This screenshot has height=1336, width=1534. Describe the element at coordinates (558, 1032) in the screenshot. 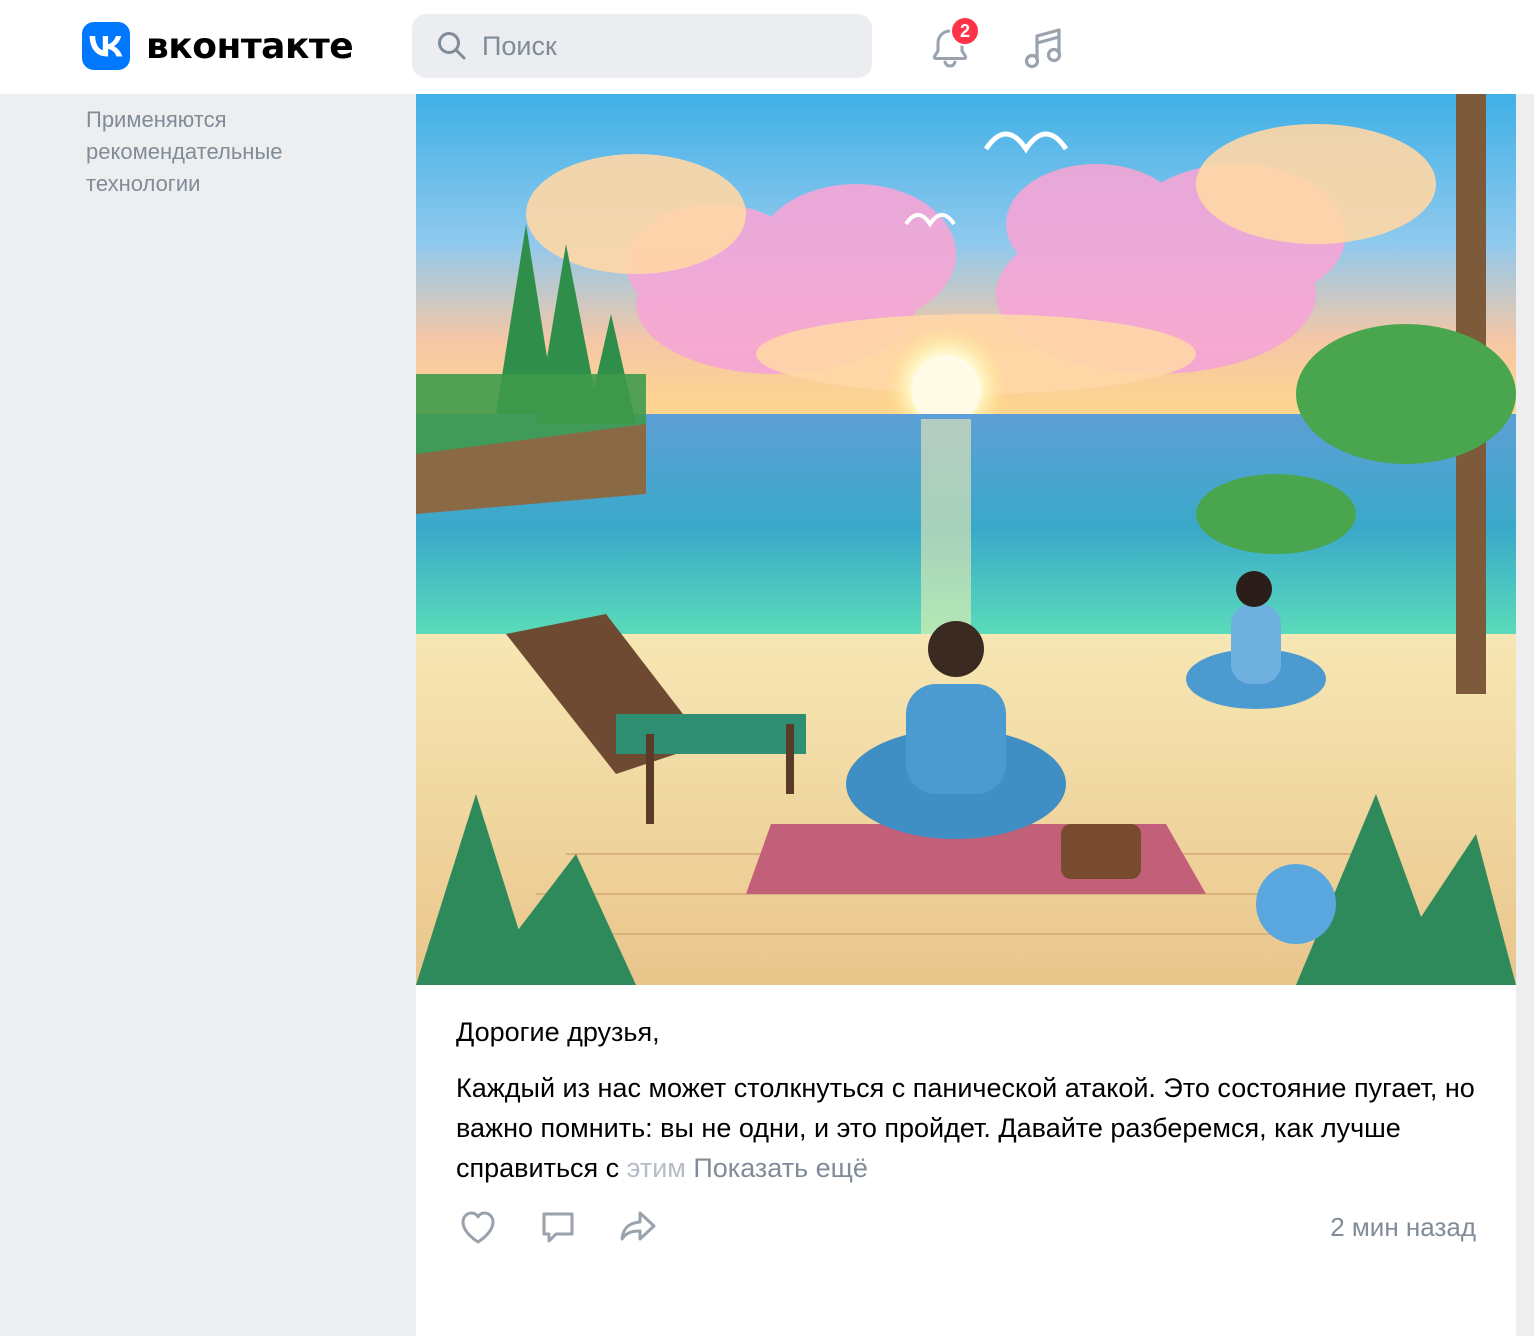

I see `post-greeting: Дорогие друзья,` at that location.